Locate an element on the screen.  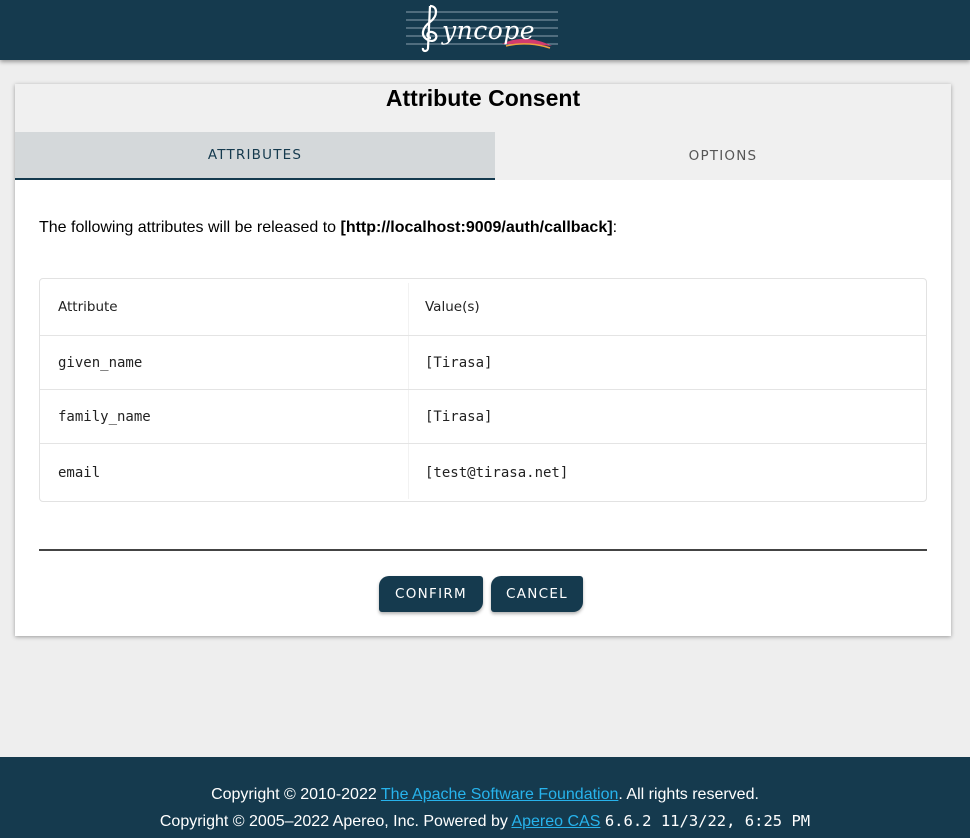
table-row: given_name [Tirasa] is located at coordinates (483, 363).